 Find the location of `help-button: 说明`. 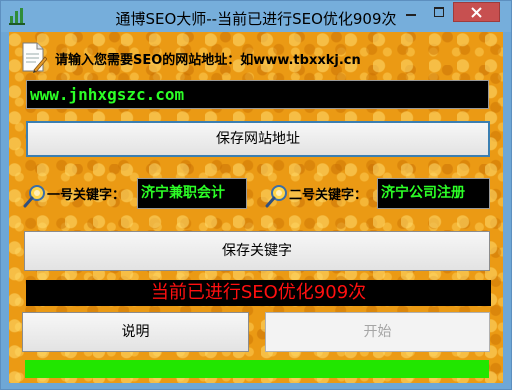

help-button: 说明 is located at coordinates (135, 332).